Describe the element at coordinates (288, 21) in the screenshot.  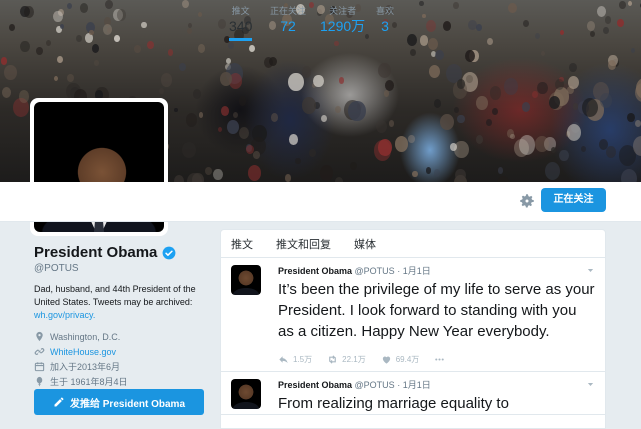
I see `stat-following: 正在关注 72` at that location.